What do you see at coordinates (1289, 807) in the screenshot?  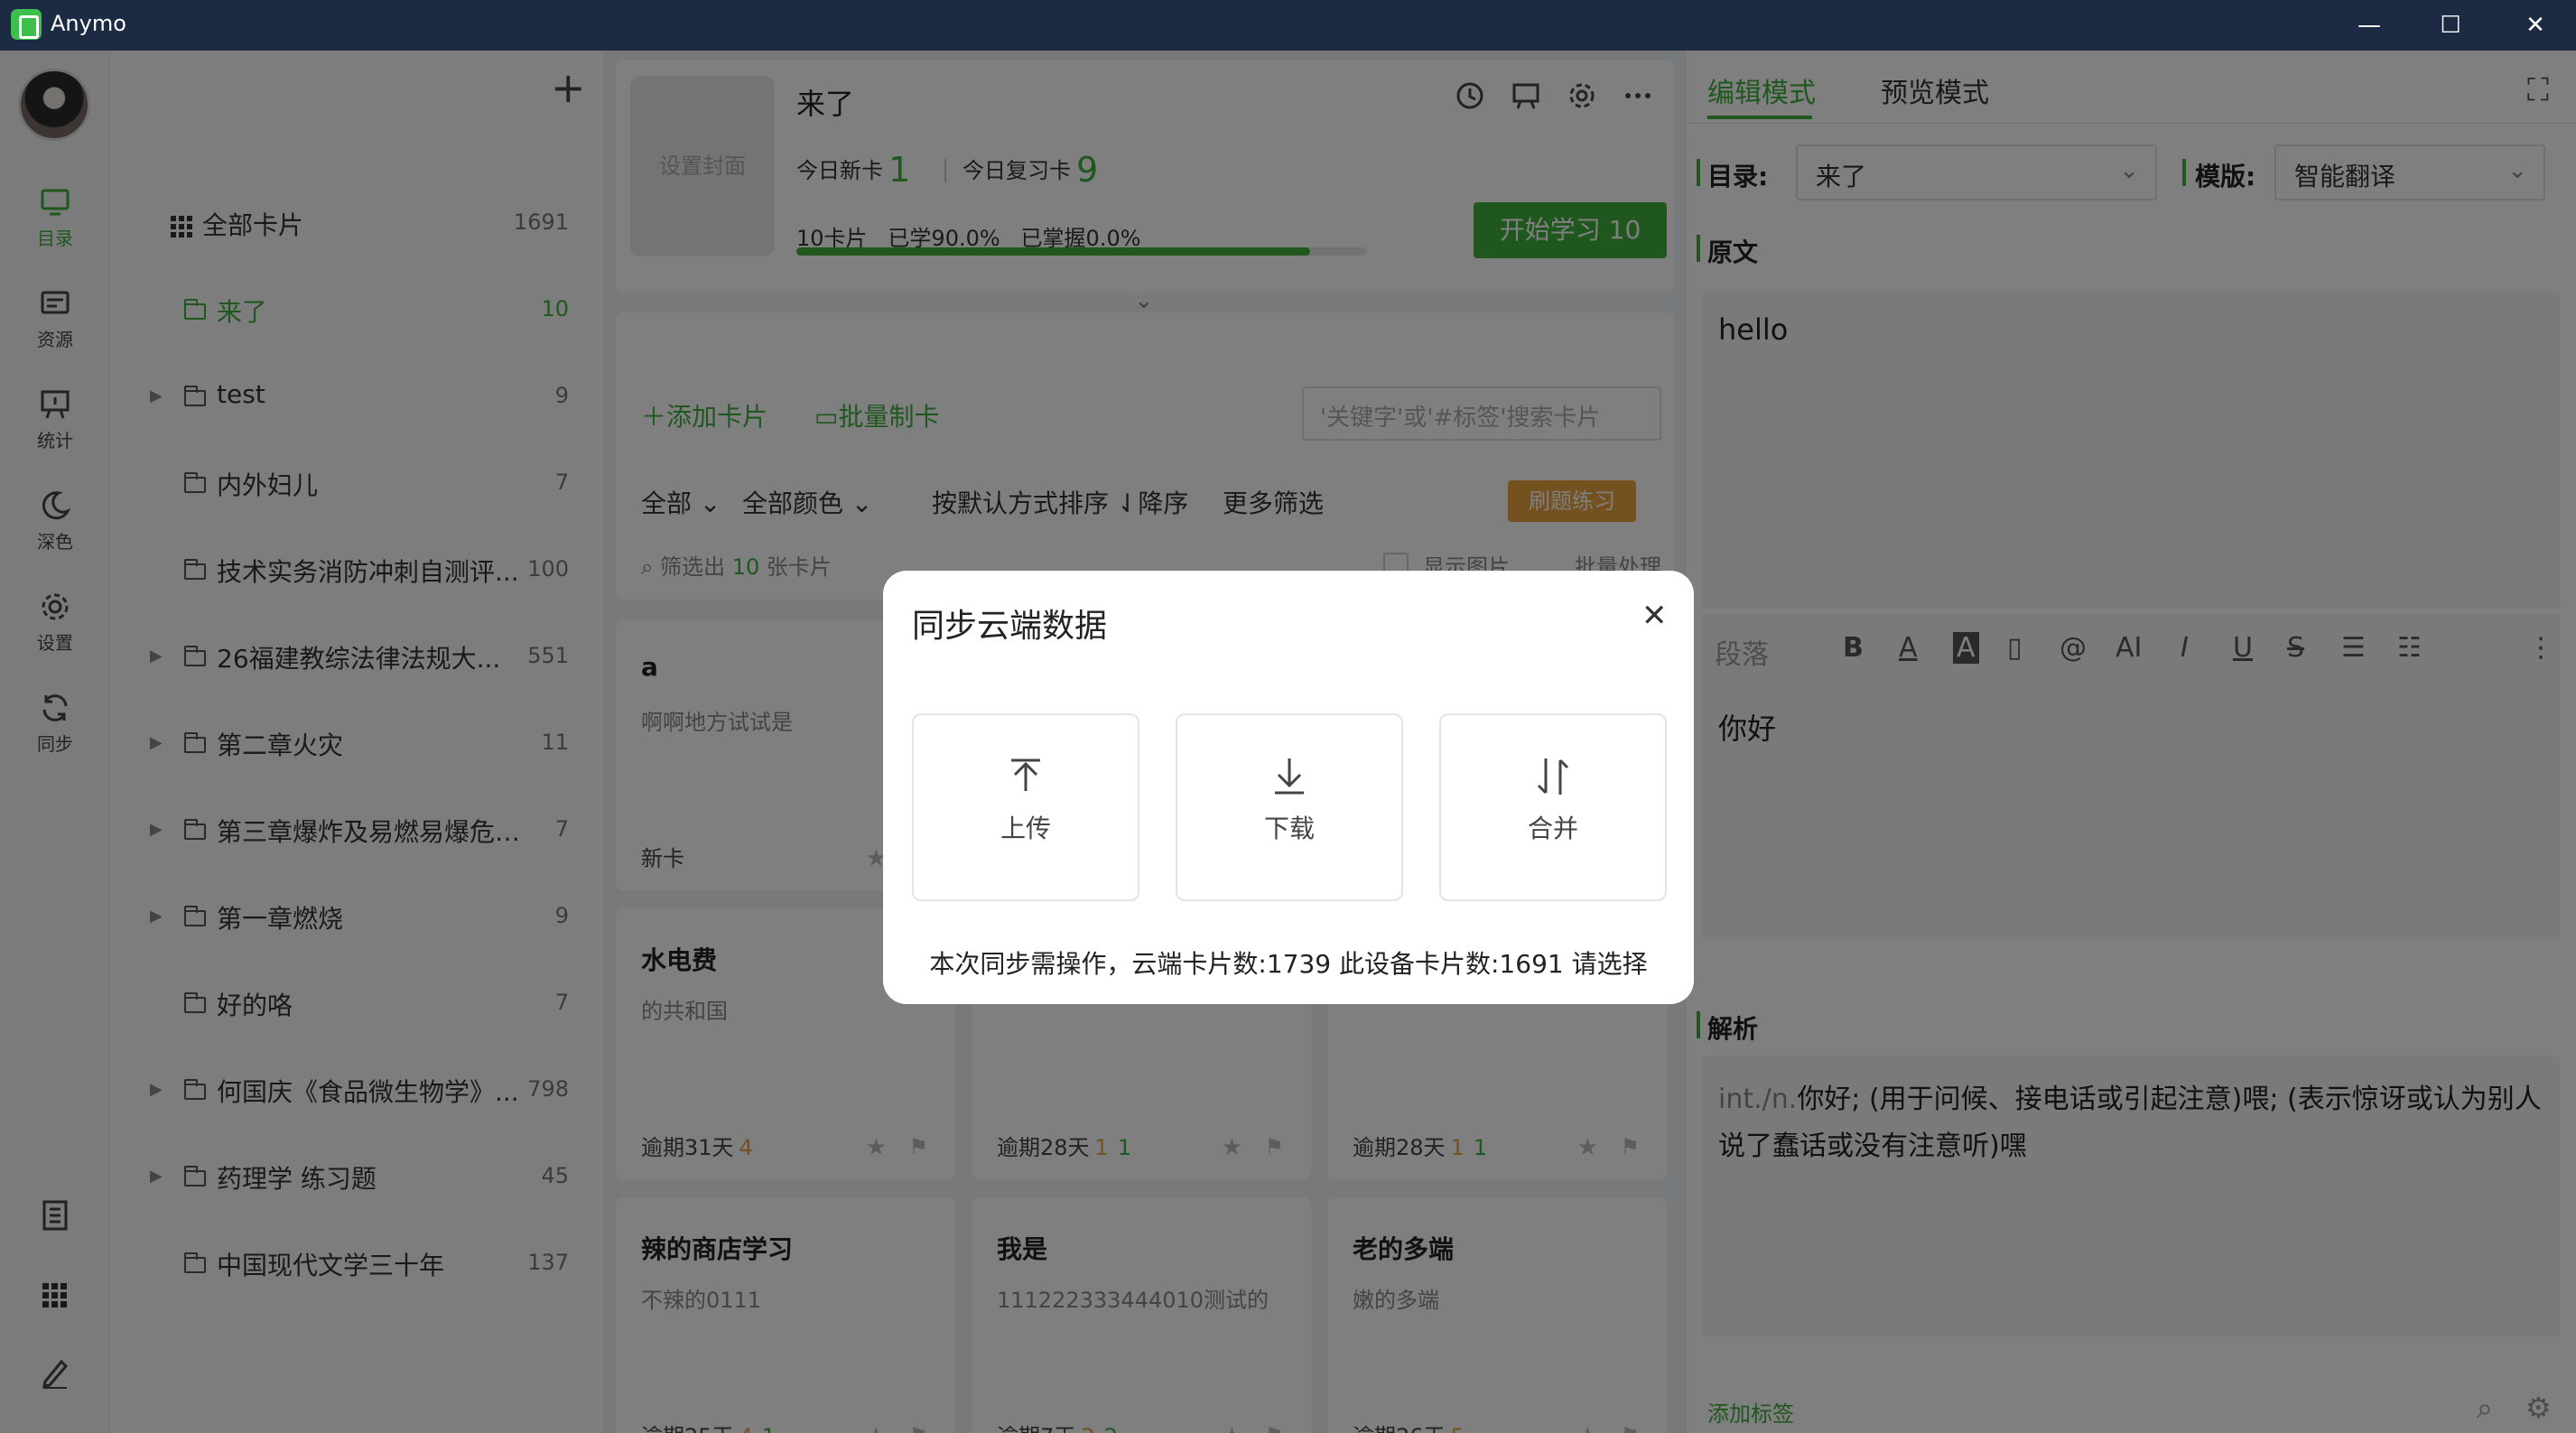 I see `download-button: 下载` at bounding box center [1289, 807].